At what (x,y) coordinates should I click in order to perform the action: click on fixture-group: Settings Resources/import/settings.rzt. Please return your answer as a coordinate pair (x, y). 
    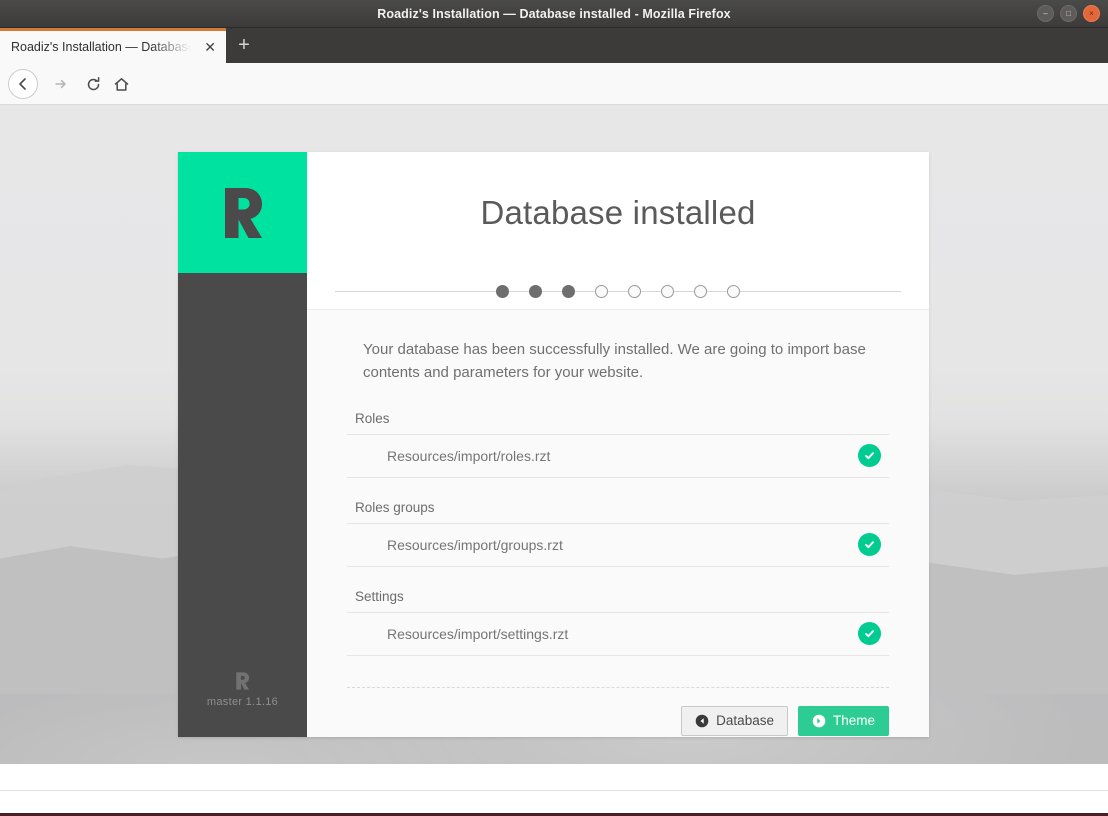
    Looking at the image, I should click on (618, 622).